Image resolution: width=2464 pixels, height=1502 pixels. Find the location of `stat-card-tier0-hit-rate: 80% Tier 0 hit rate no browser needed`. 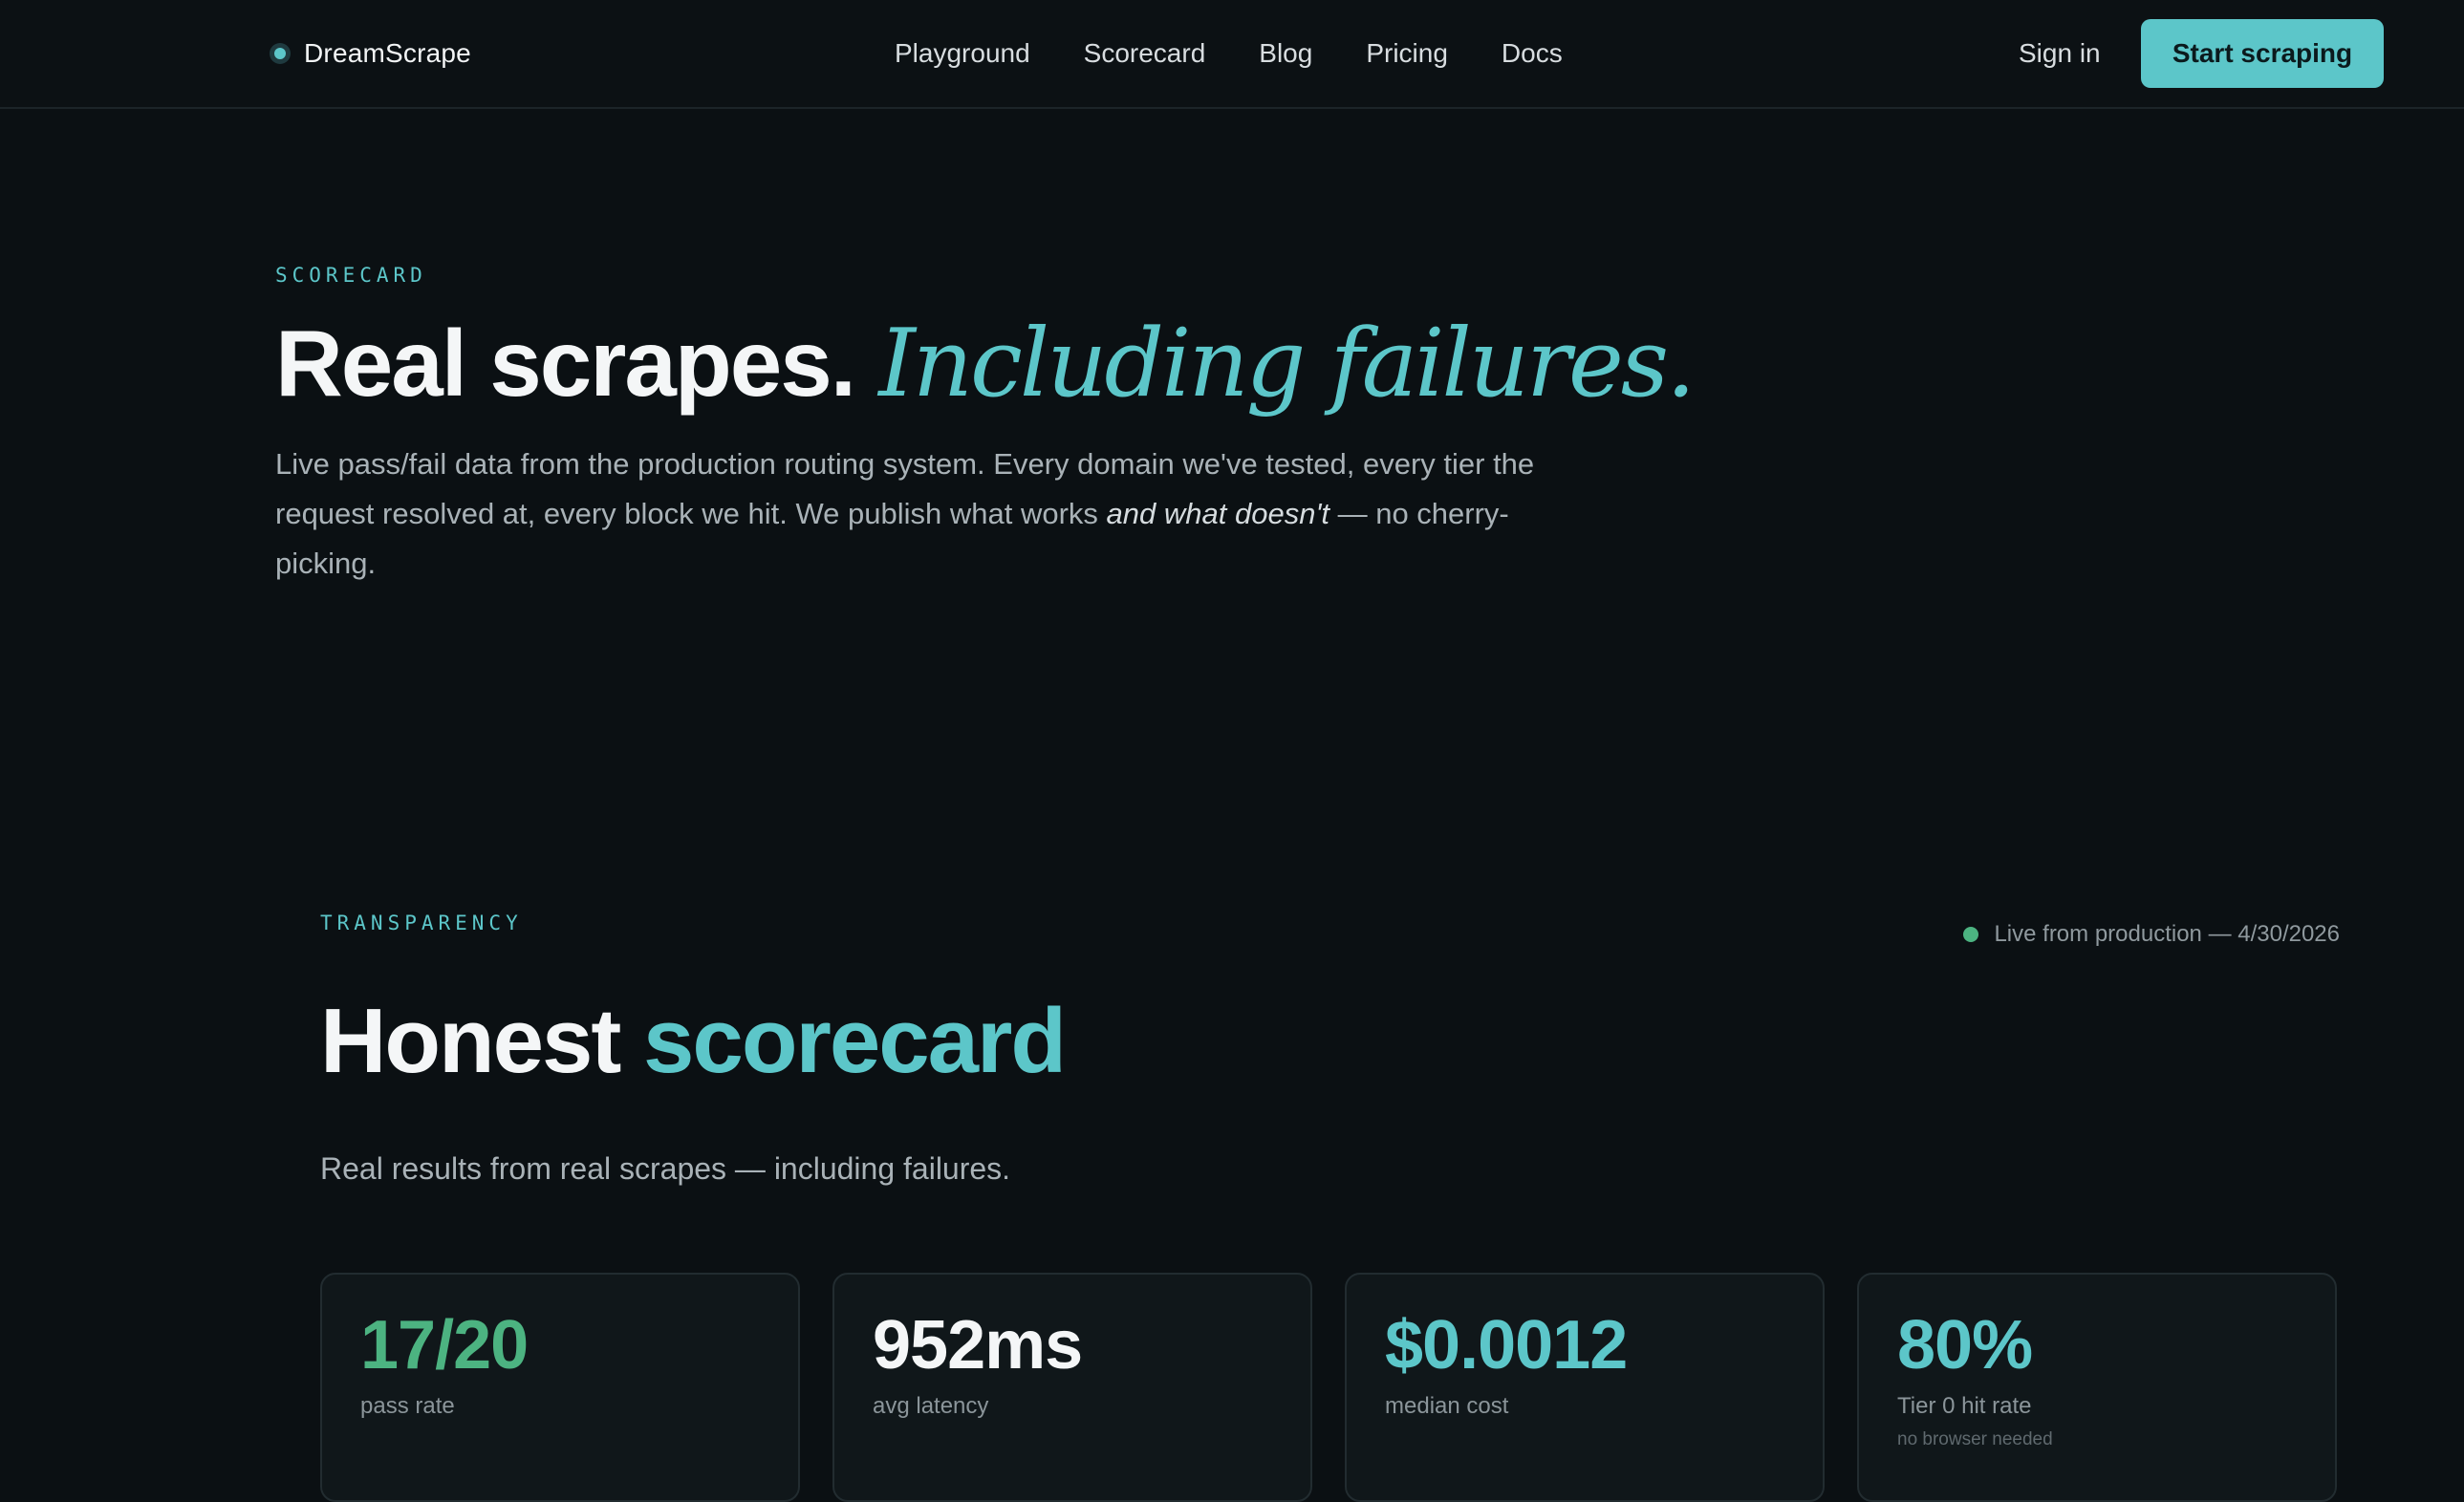

stat-card-tier0-hit-rate: 80% Tier 0 hit rate no browser needed is located at coordinates (2097, 1387).